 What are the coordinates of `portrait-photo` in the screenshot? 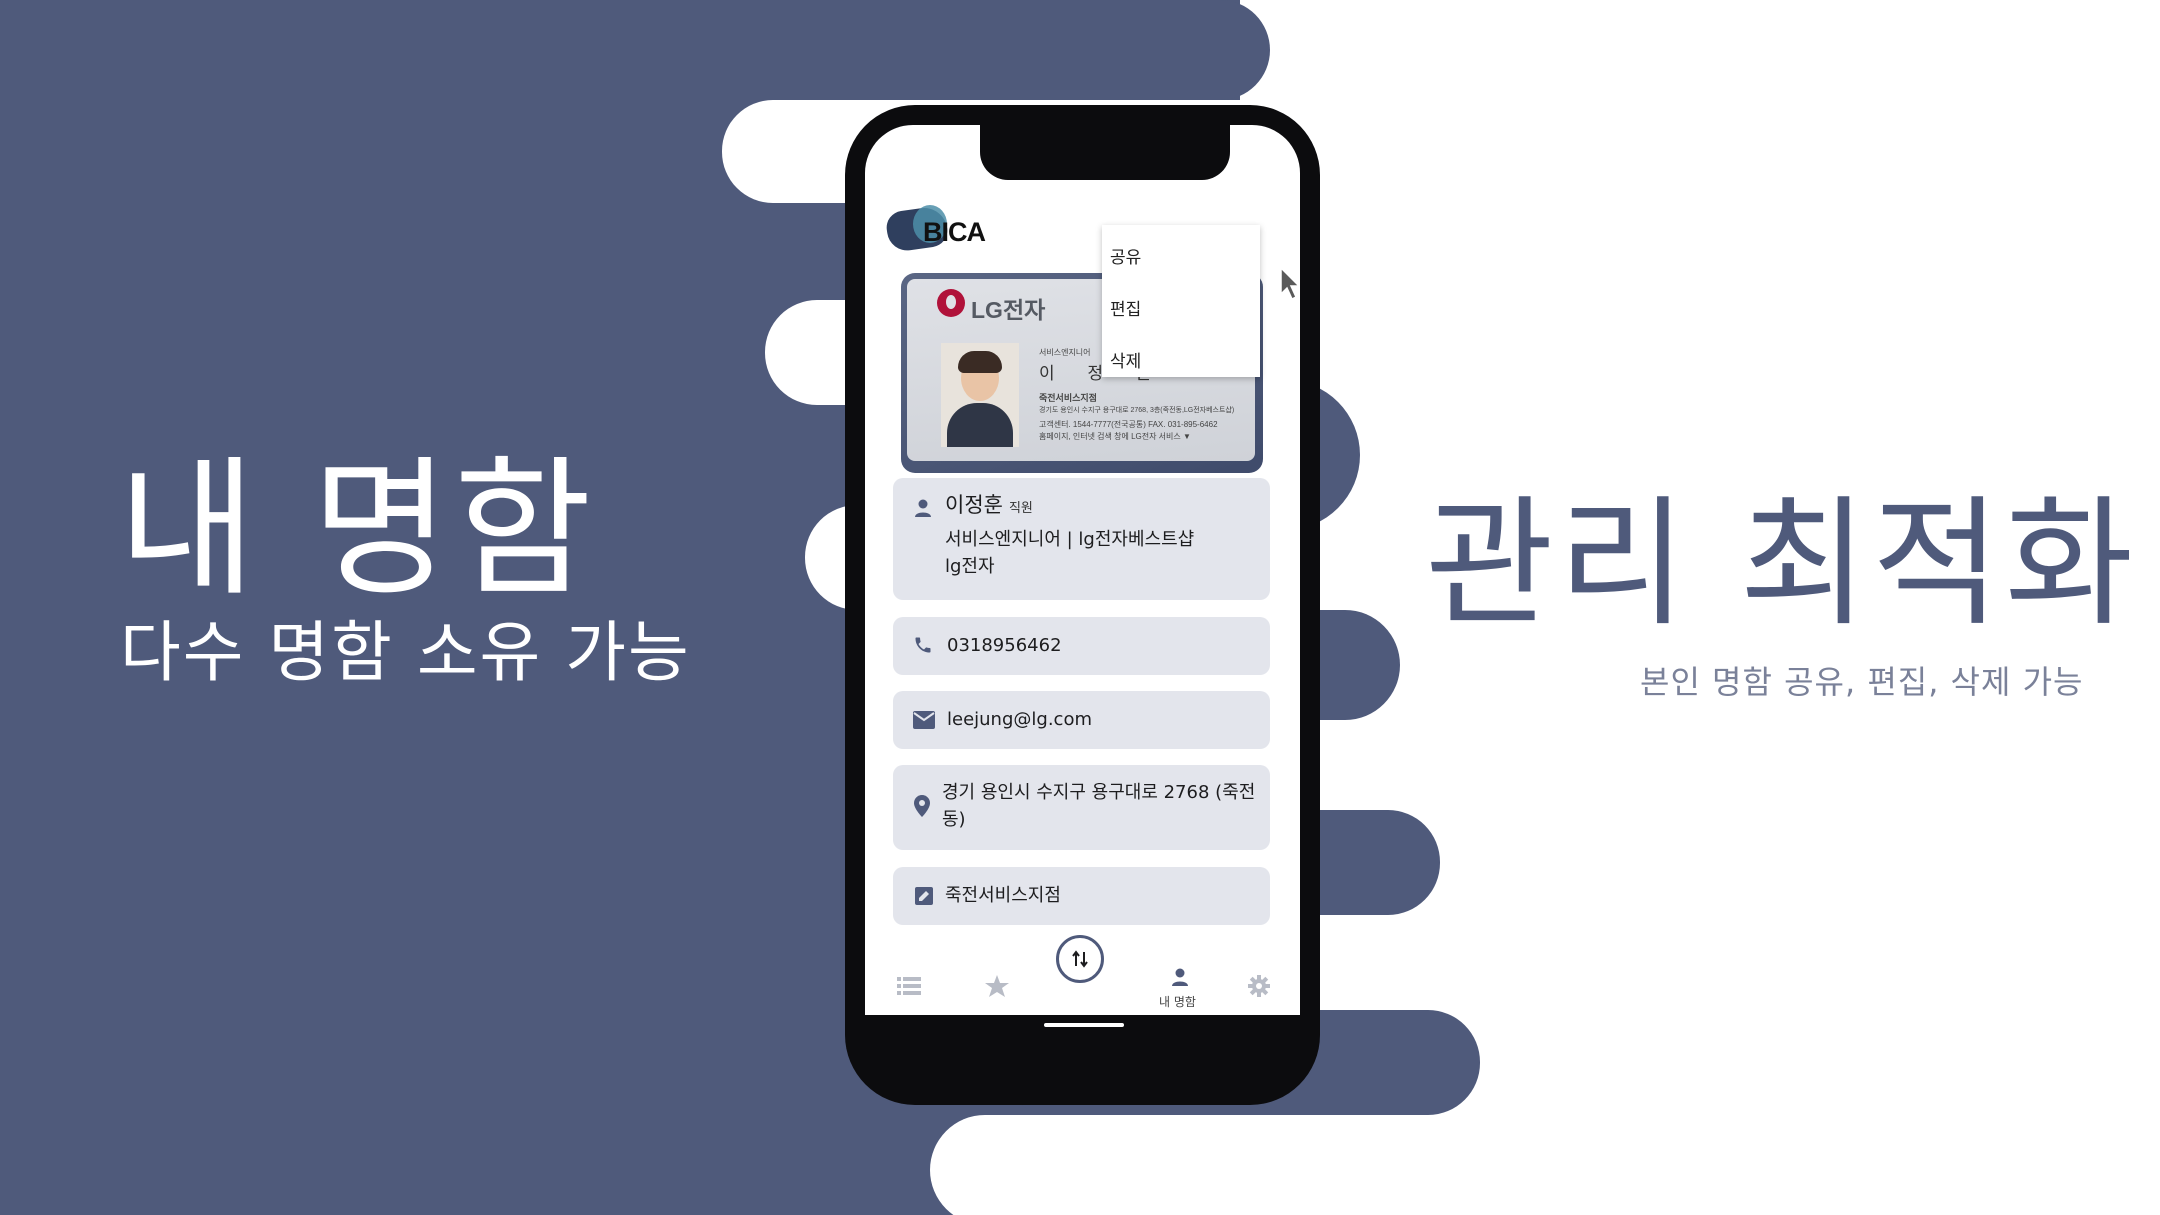 It's located at (980, 395).